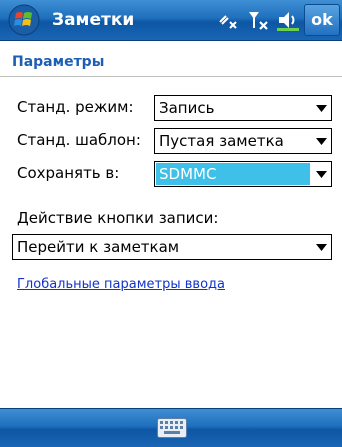 This screenshot has width=342, height=447. I want to click on status-icons, so click(258, 20).